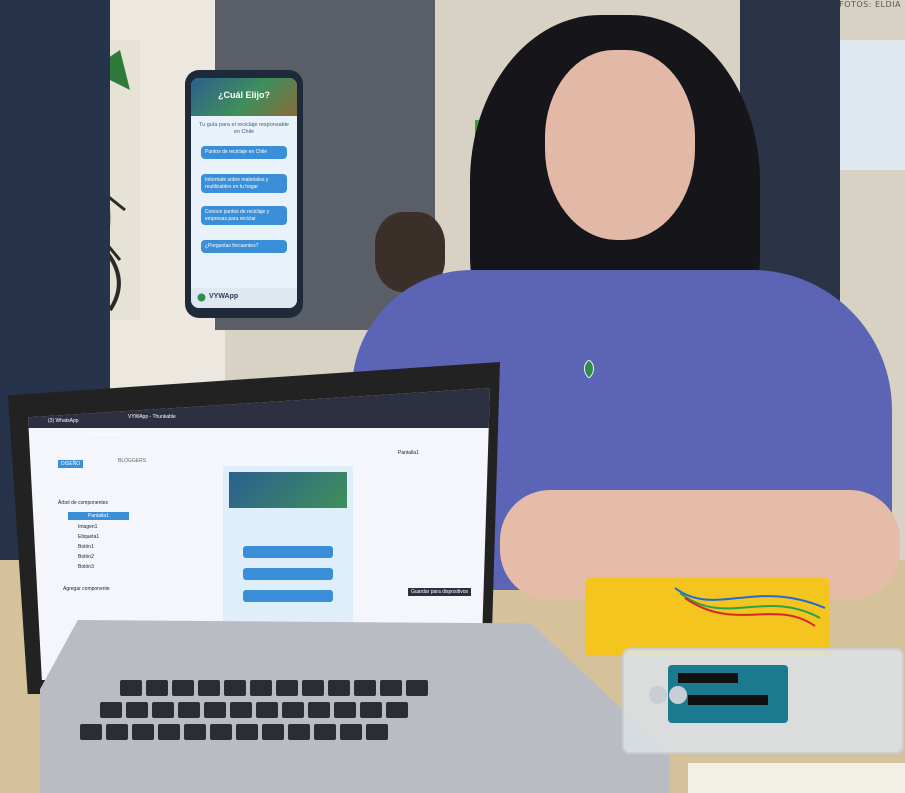 This screenshot has height=793, width=905. Describe the element at coordinates (796, 778) in the screenshot. I see `ruler` at that location.